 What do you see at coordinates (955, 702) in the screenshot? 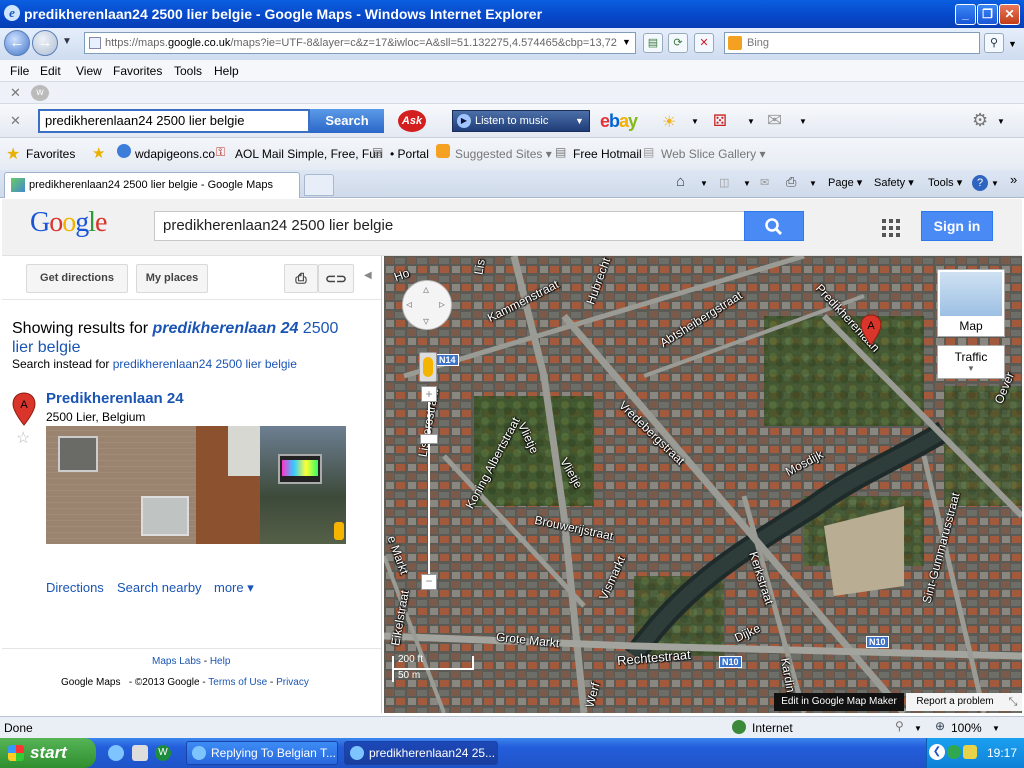
I see `report-a-problem-link: Report a problem` at bounding box center [955, 702].